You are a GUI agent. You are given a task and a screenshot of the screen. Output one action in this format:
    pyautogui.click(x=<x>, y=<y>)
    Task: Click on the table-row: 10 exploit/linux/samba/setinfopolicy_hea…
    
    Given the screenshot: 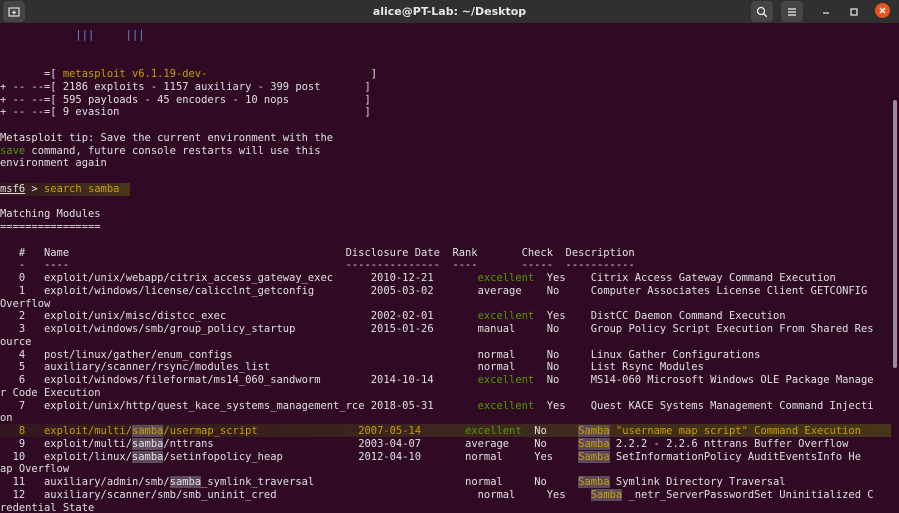 What is the action you would take?
    pyautogui.click(x=430, y=457)
    